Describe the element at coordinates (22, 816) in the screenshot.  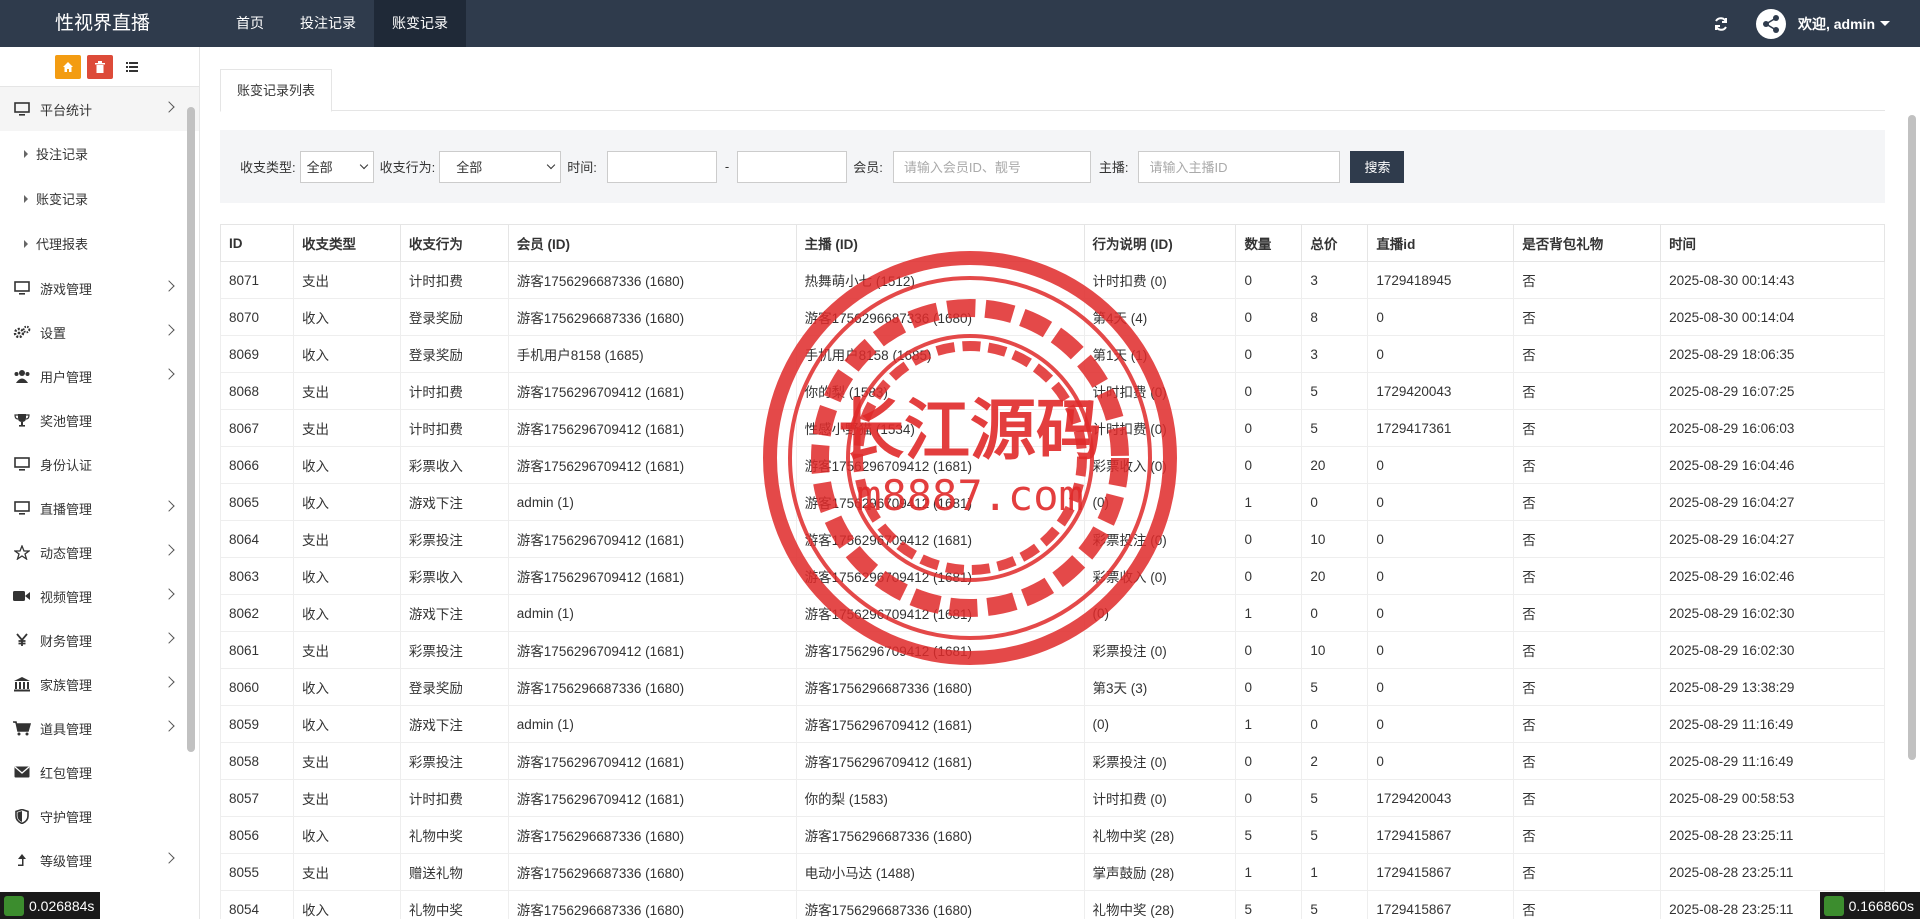
I see `shield-icon` at that location.